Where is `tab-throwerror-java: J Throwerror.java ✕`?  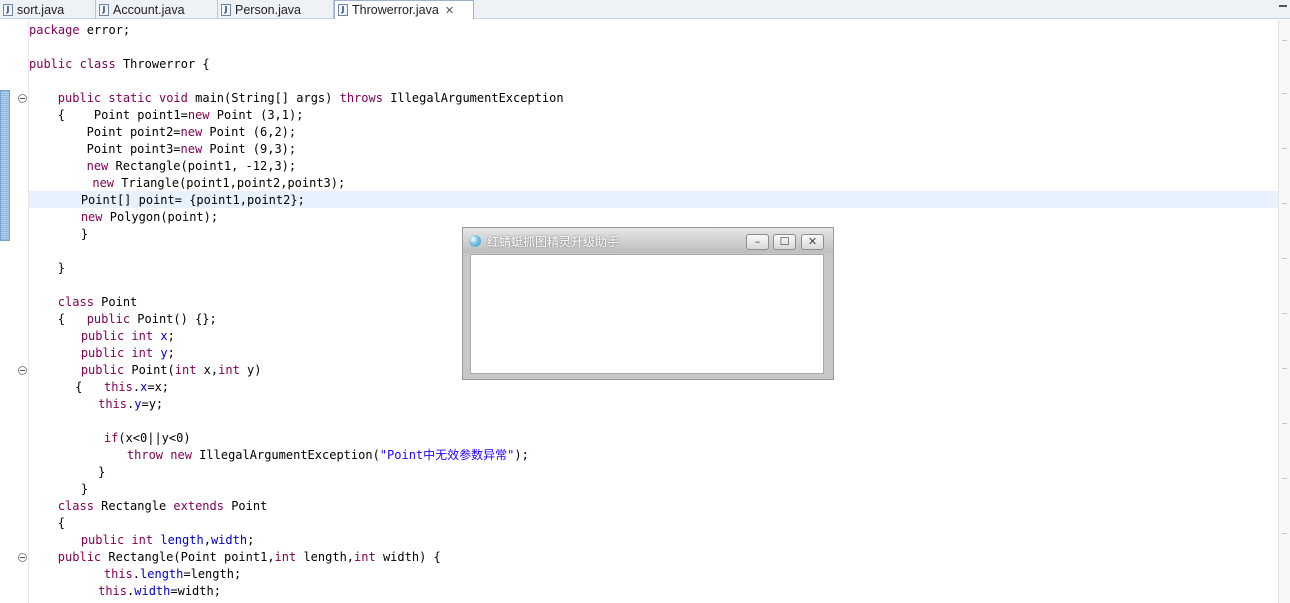 tab-throwerror-java: J Throwerror.java ✕ is located at coordinates (404, 9).